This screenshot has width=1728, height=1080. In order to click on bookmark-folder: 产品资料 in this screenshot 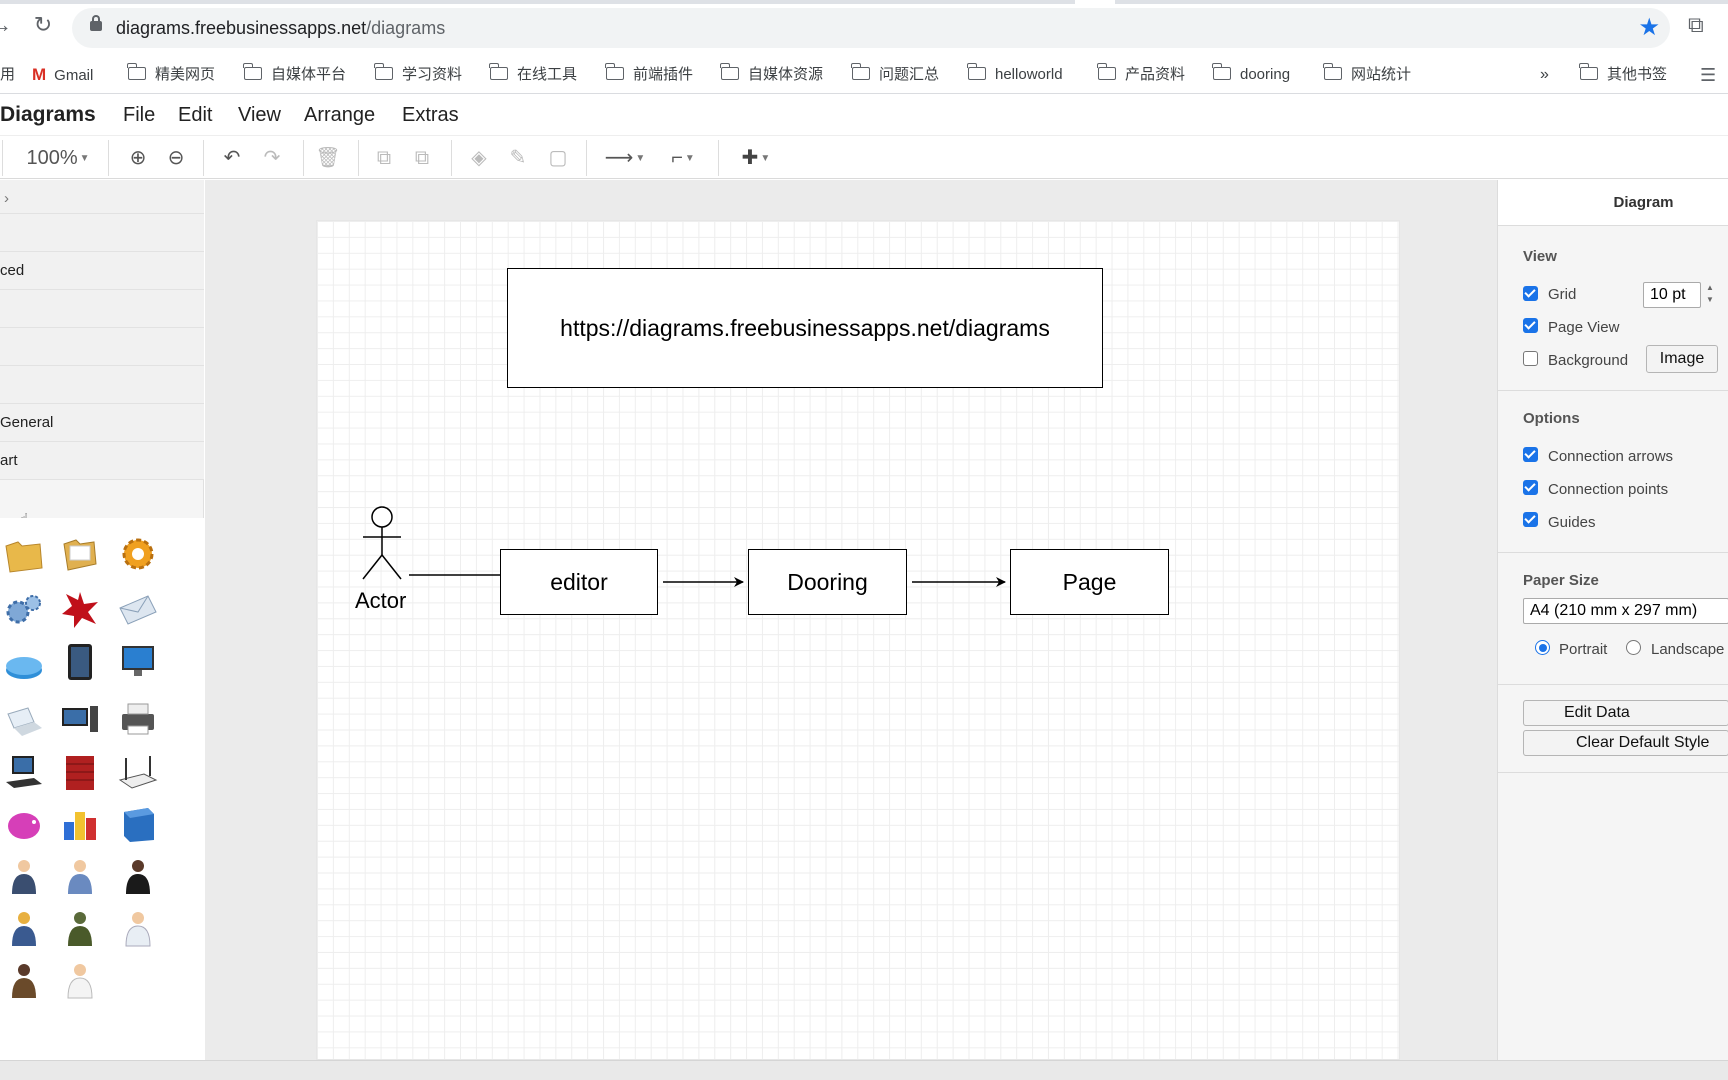, I will do `click(1141, 74)`.